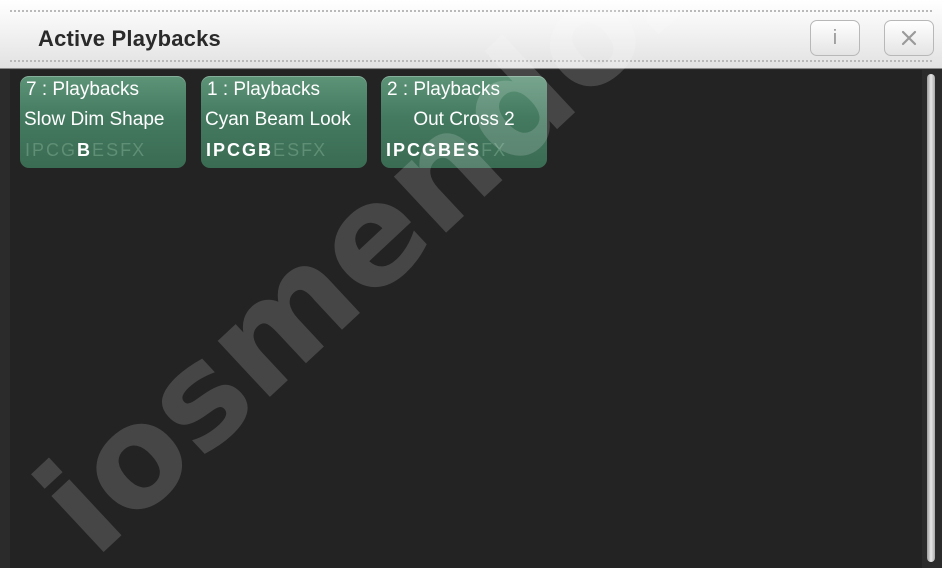  I want to click on close-button, so click(909, 38).